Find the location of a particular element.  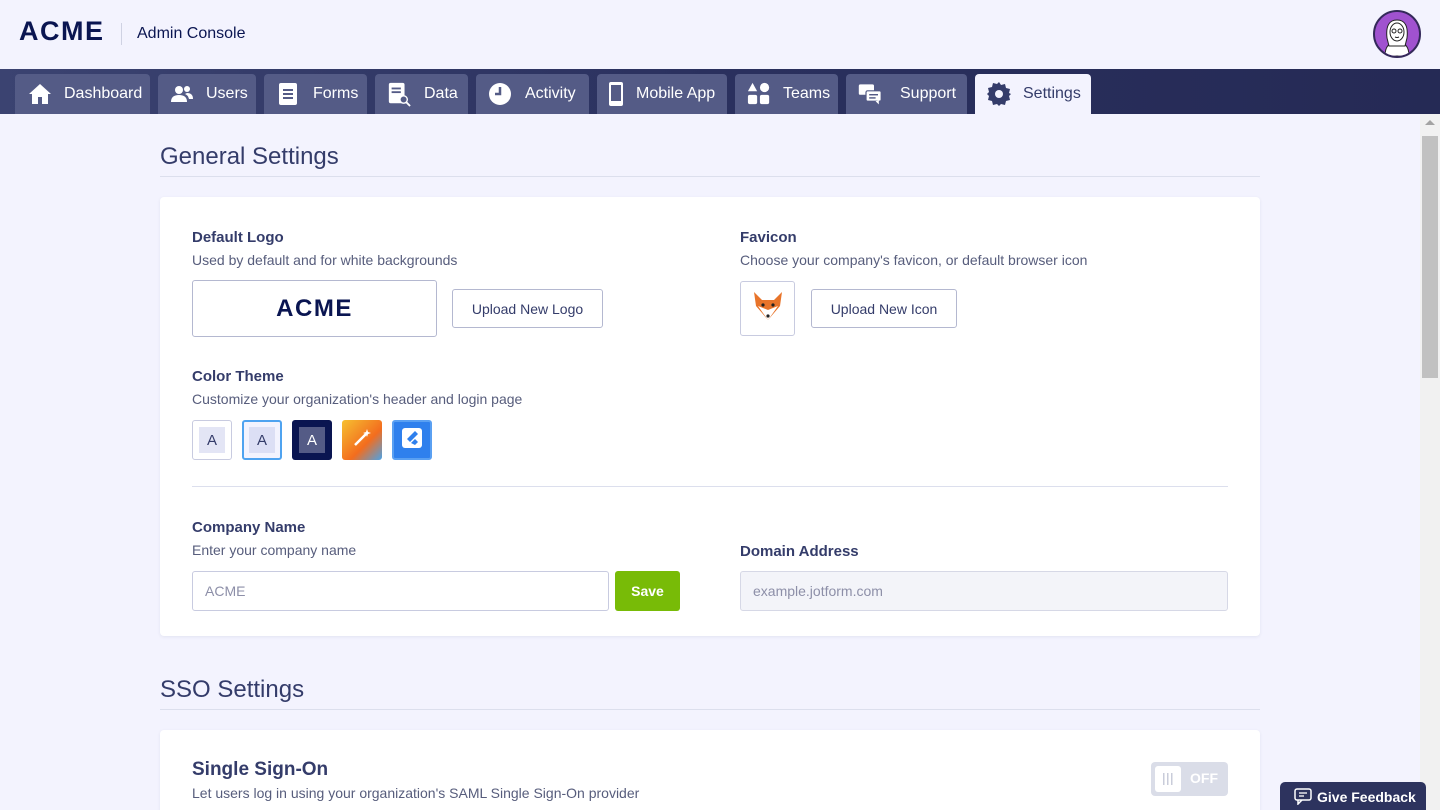

tab-label: Users is located at coordinates (227, 93).